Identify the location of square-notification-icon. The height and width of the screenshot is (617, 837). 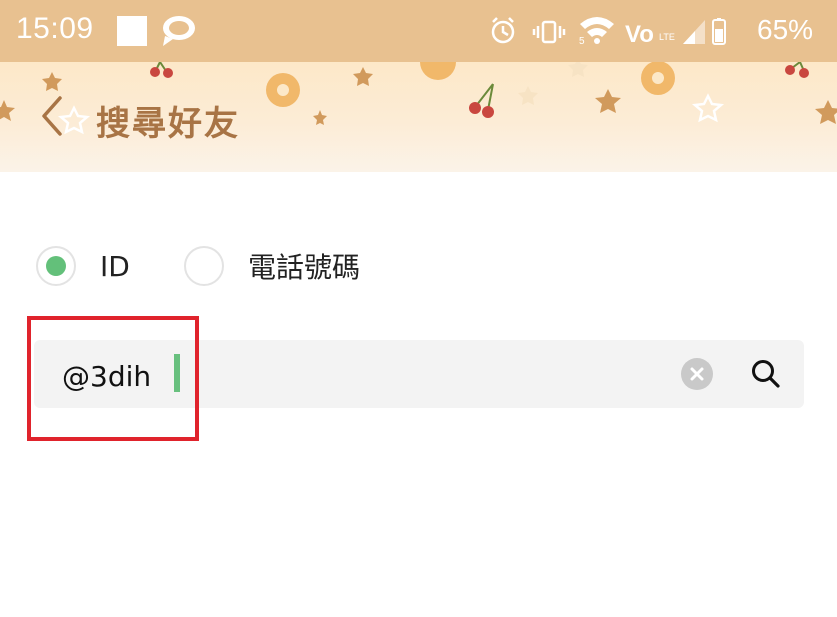
(132, 31).